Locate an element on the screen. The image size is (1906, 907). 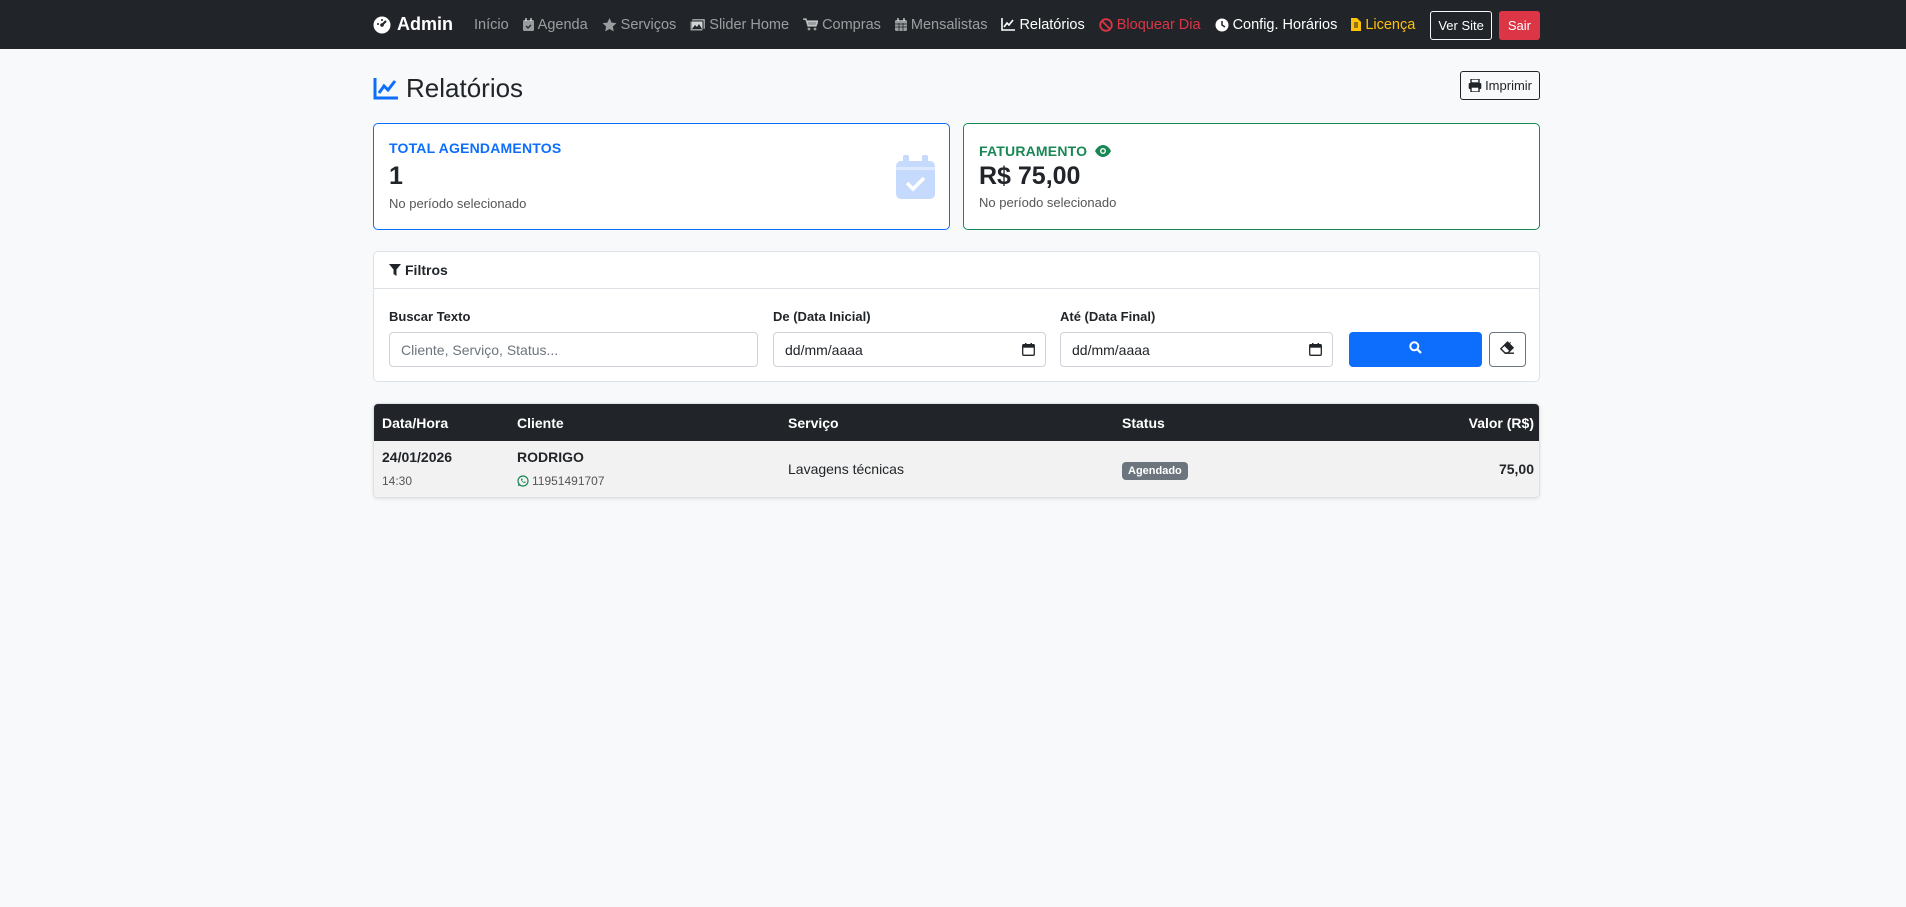
col-header-value: Valor (R$) is located at coordinates (1501, 423).